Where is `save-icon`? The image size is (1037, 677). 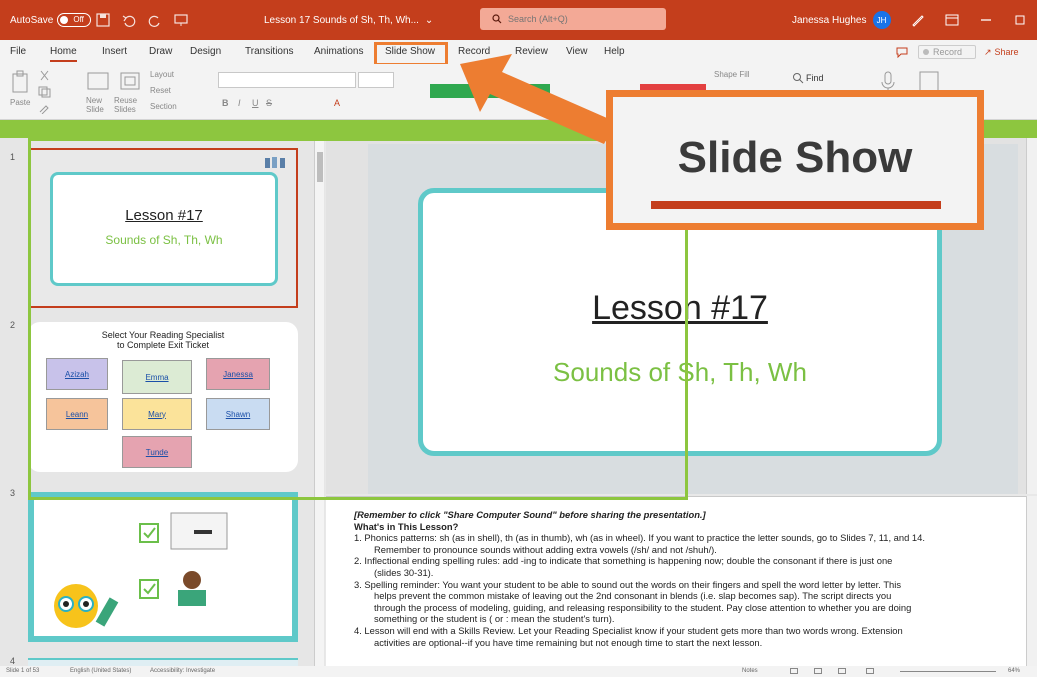
save-icon is located at coordinates (103, 20).